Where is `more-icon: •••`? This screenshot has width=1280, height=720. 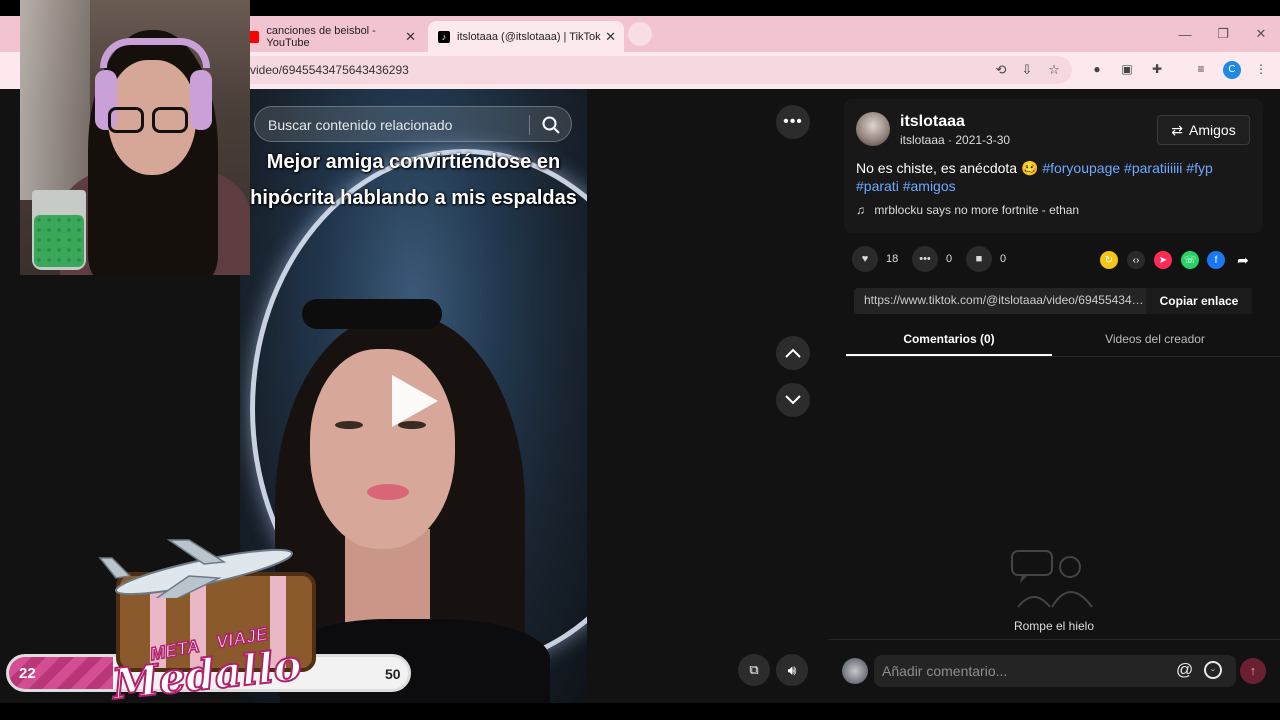 more-icon: ••• is located at coordinates (793, 121).